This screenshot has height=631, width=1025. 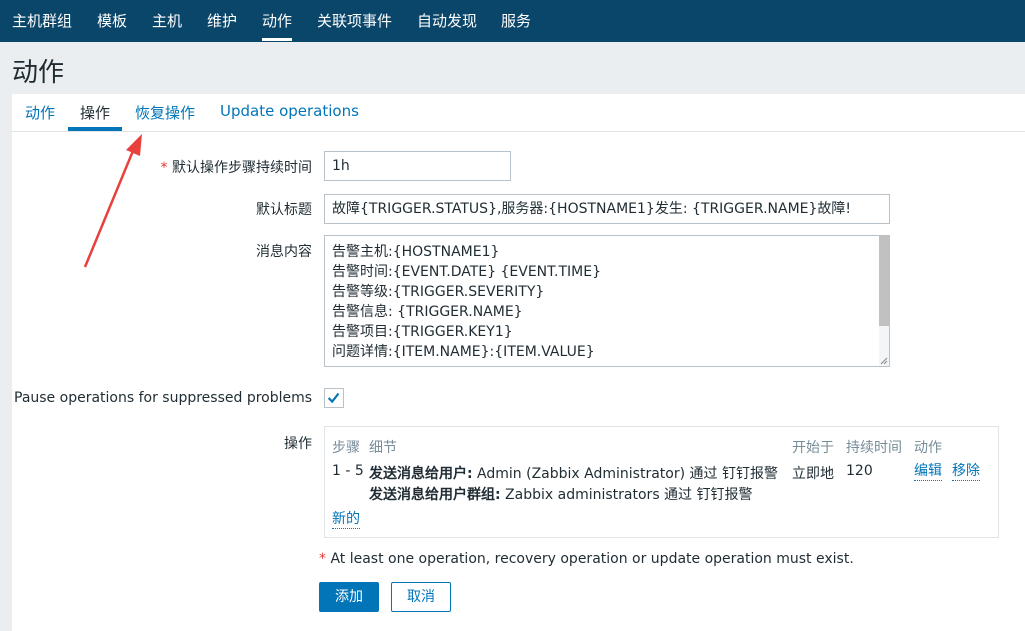 What do you see at coordinates (626, 495) in the screenshot?
I see `detail-group-text: Zabbix administrators 通过 钉钉报警` at bounding box center [626, 495].